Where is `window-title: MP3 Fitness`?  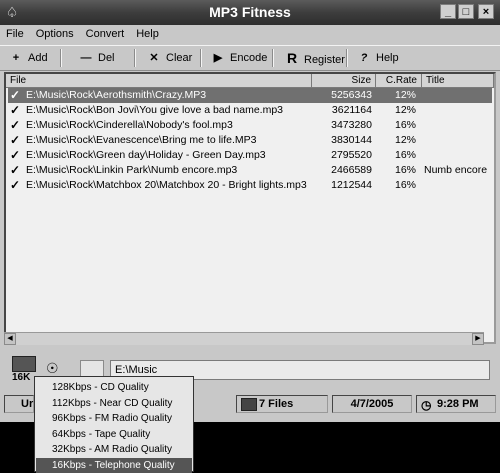
window-title: MP3 Fitness is located at coordinates (250, 12).